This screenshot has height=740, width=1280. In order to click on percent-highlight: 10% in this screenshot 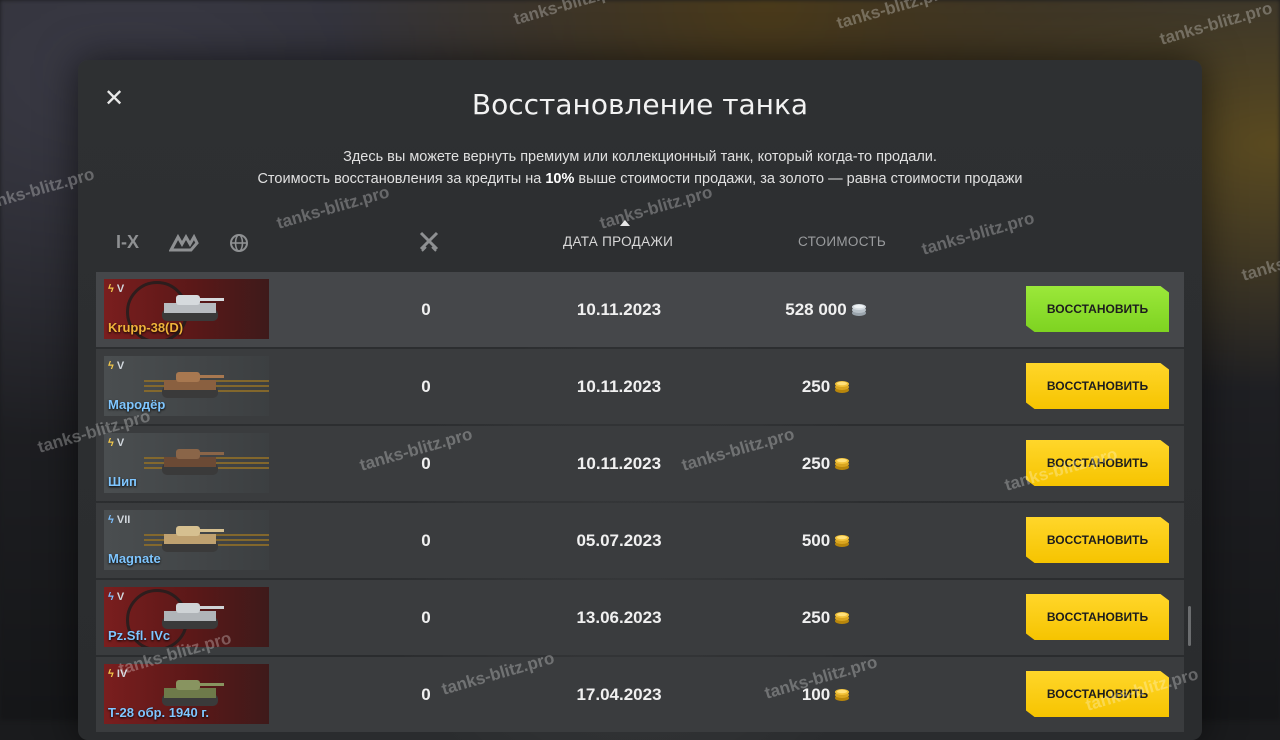, I will do `click(560, 179)`.